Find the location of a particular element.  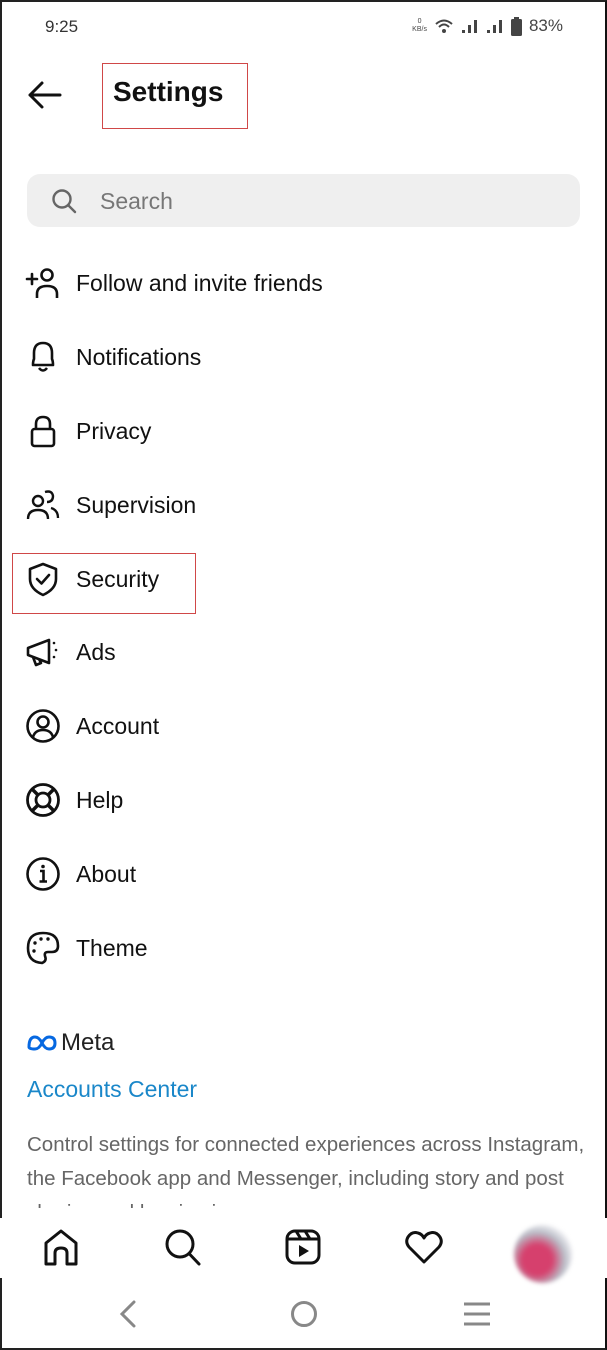

menu-item-label: Theme is located at coordinates (112, 948).